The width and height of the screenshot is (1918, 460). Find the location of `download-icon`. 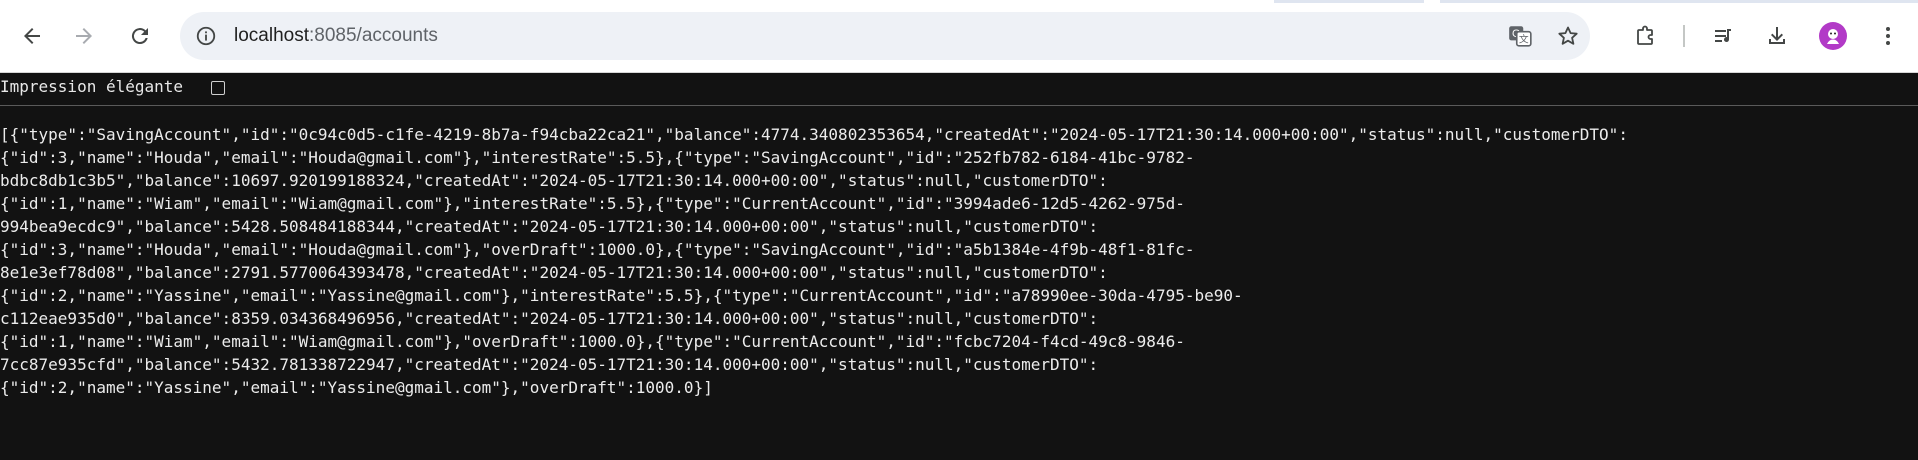

download-icon is located at coordinates (1777, 36).